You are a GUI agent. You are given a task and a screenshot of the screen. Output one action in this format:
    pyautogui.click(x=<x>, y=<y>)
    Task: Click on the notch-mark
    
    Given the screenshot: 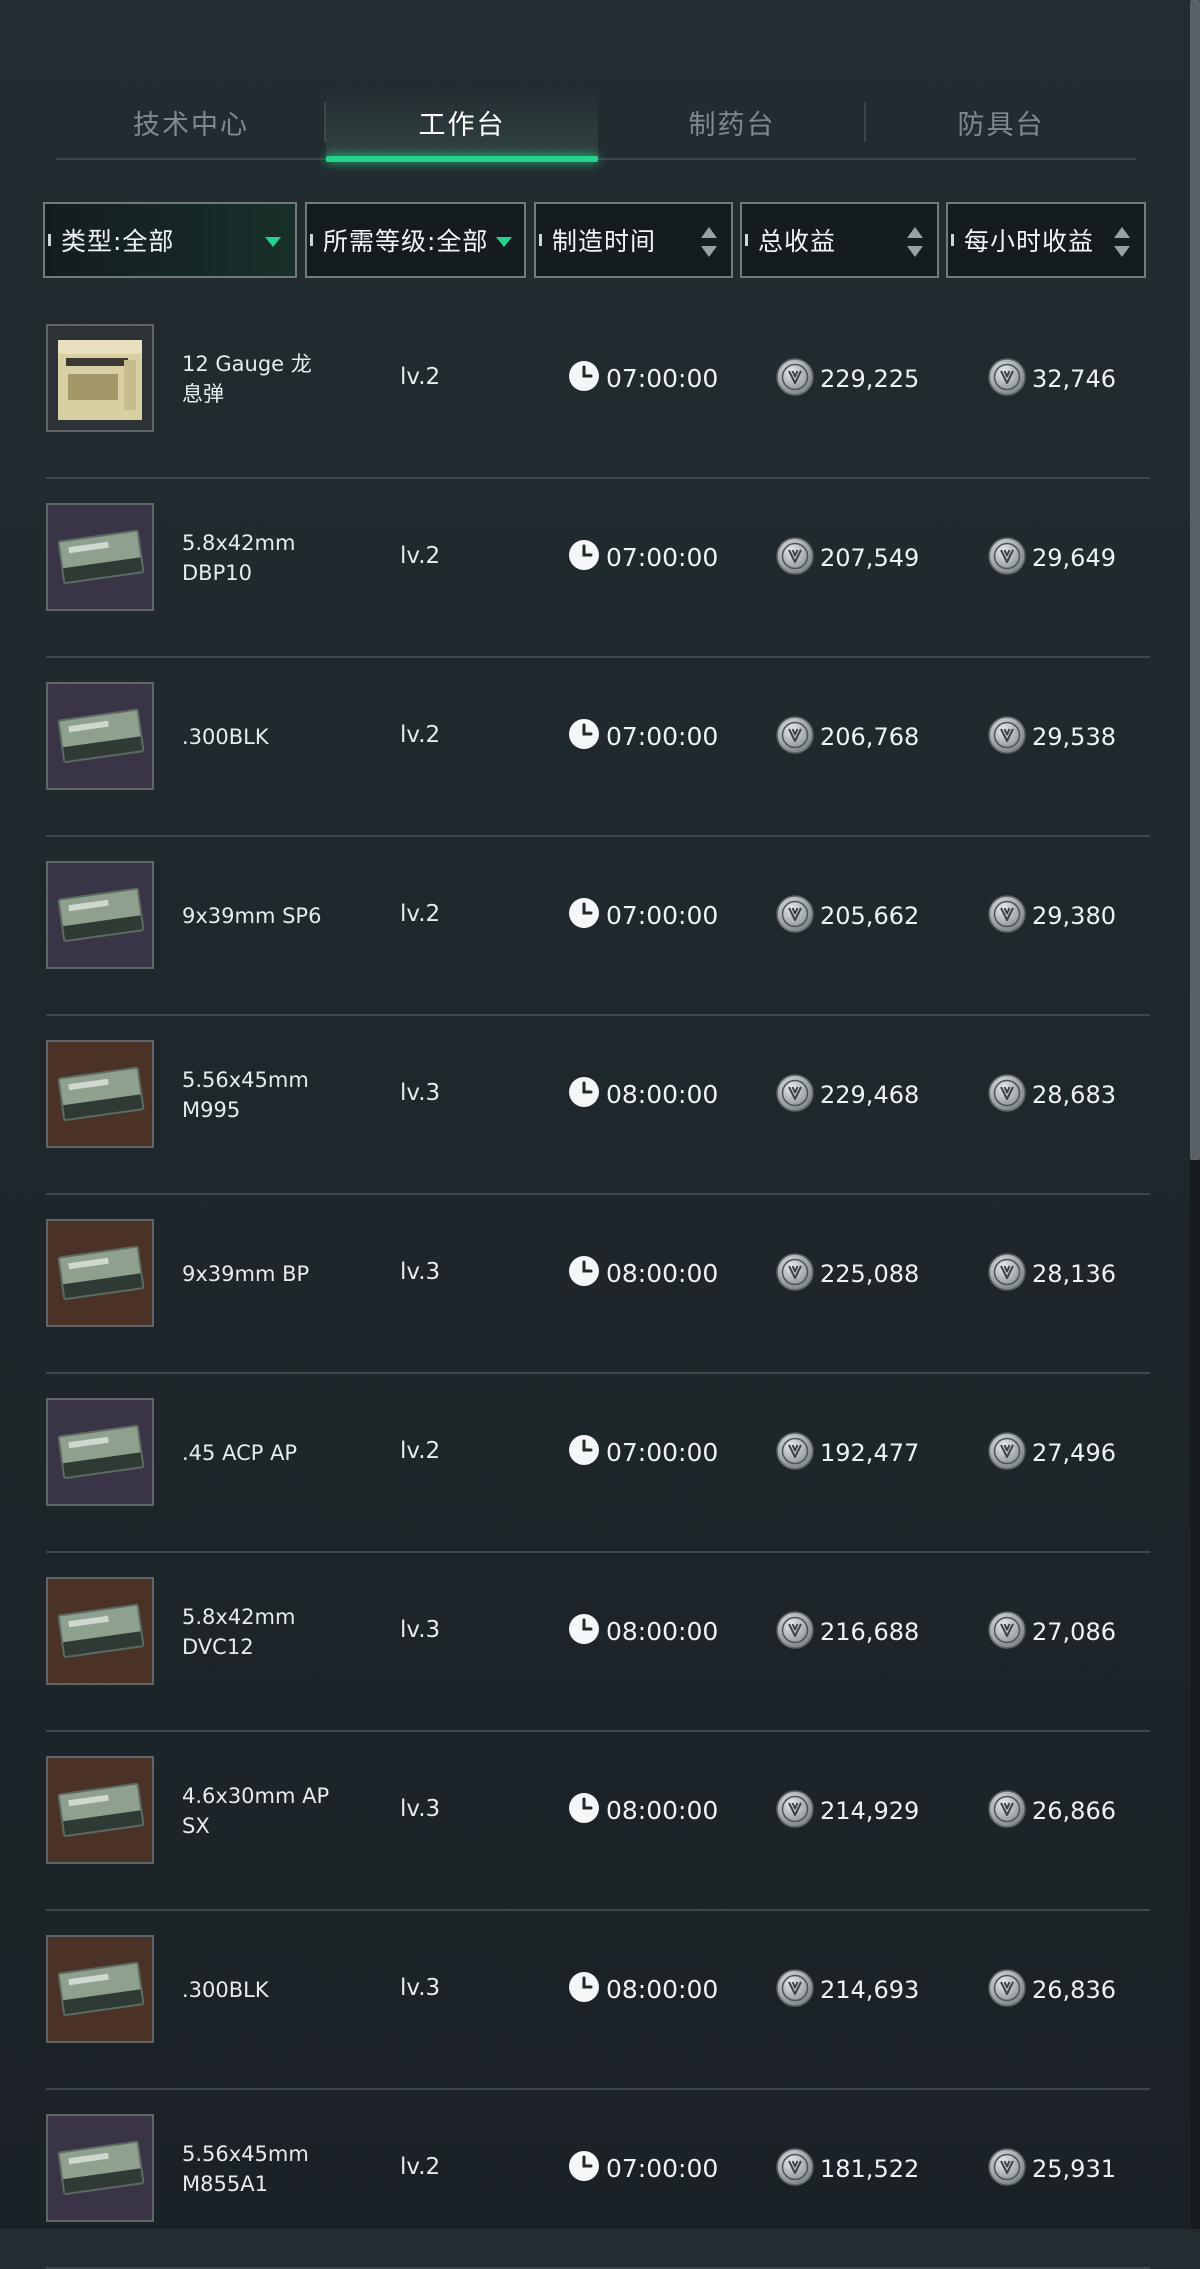 What is the action you would take?
    pyautogui.click(x=311, y=240)
    